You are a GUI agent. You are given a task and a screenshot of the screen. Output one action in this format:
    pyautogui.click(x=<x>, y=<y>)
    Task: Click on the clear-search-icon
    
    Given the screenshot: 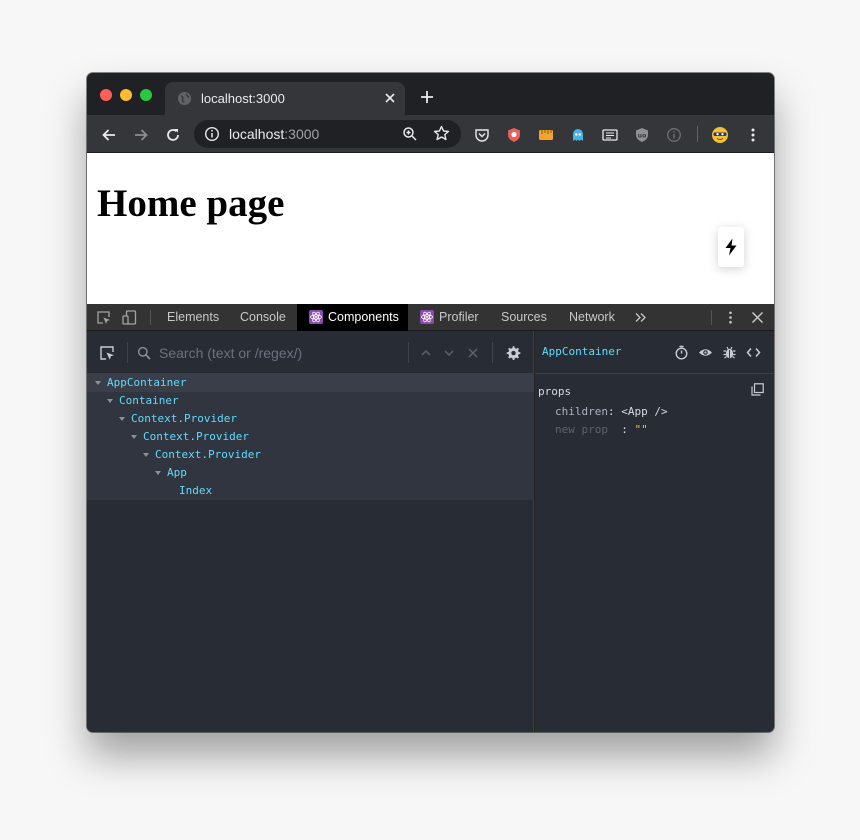 What is the action you would take?
    pyautogui.click(x=473, y=353)
    